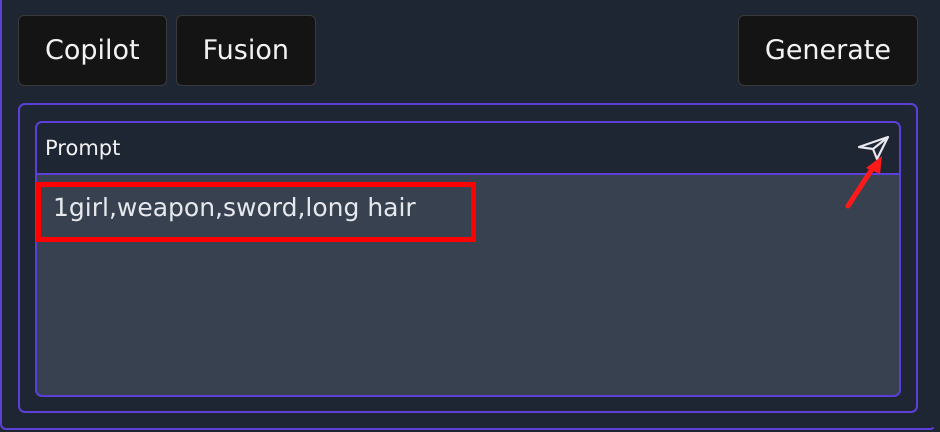 The width and height of the screenshot is (940, 432). Describe the element at coordinates (246, 50) in the screenshot. I see `mode-button: Fusion` at that location.